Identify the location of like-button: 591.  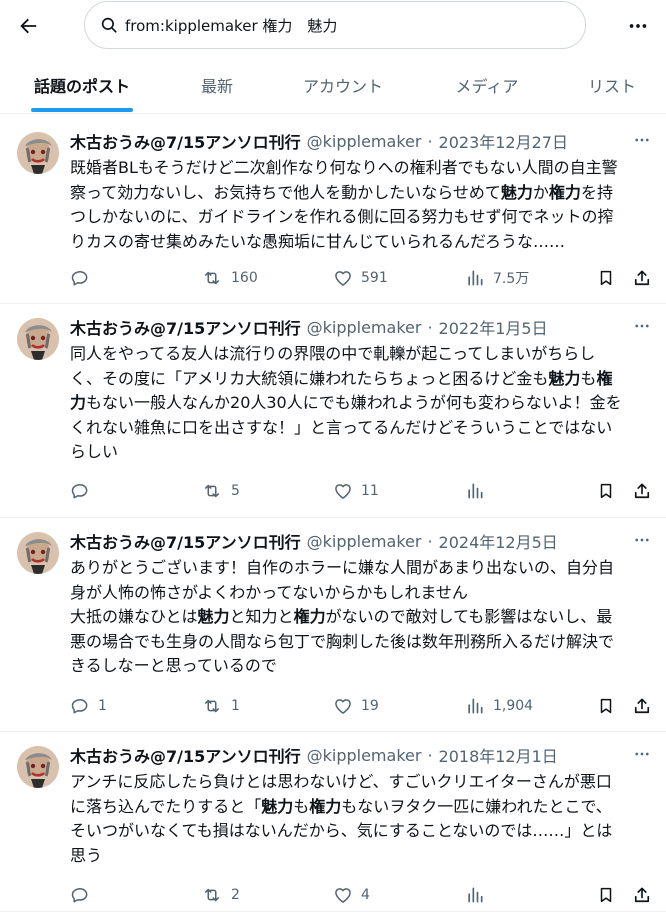
(360, 278).